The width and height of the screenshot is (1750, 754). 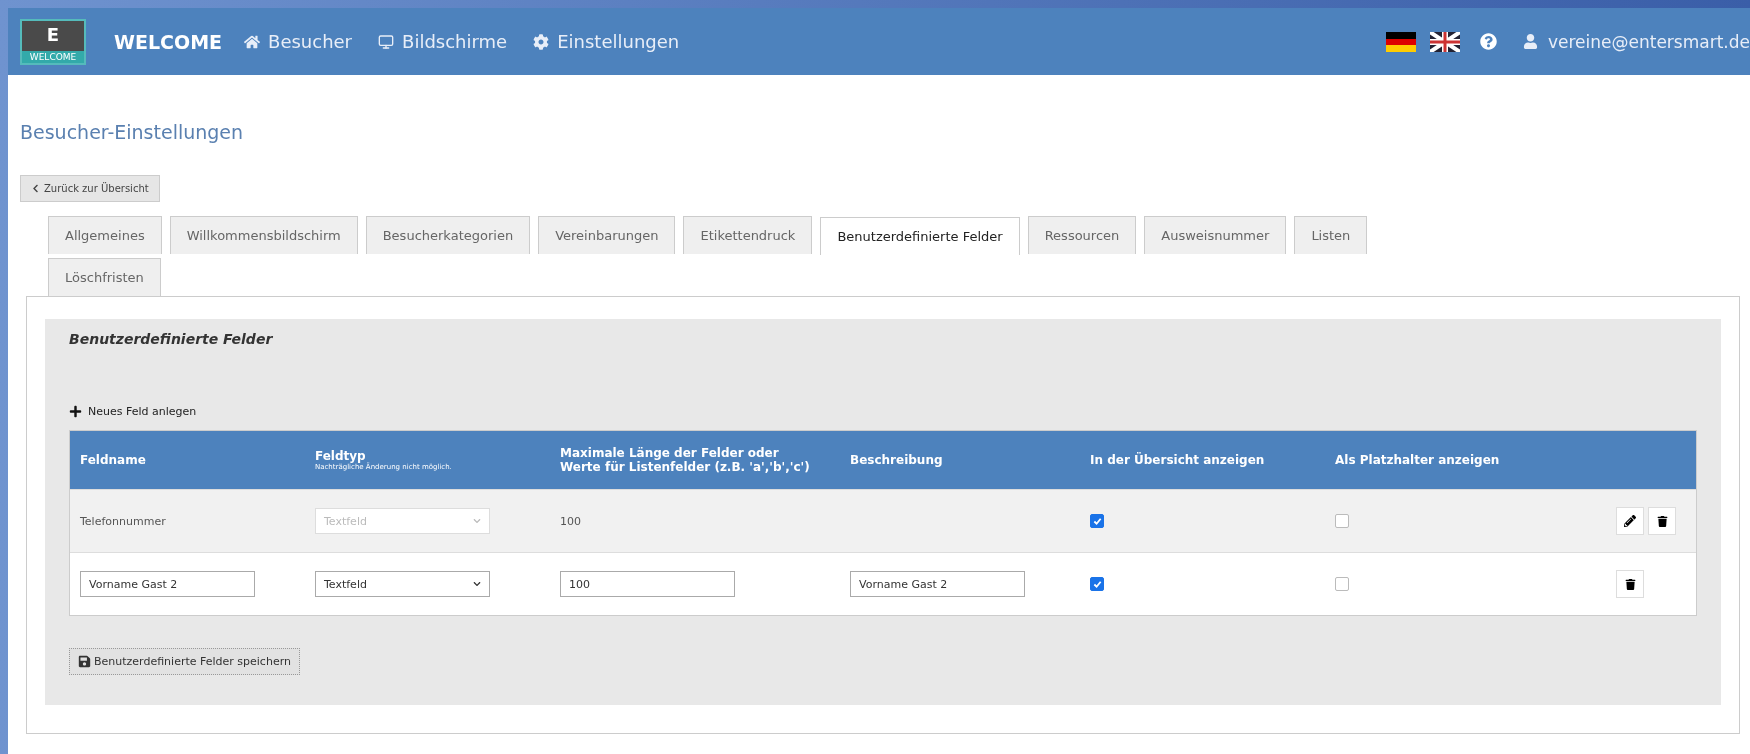 What do you see at coordinates (920, 236) in the screenshot?
I see `tab: Benutzerdefinierte Felder` at bounding box center [920, 236].